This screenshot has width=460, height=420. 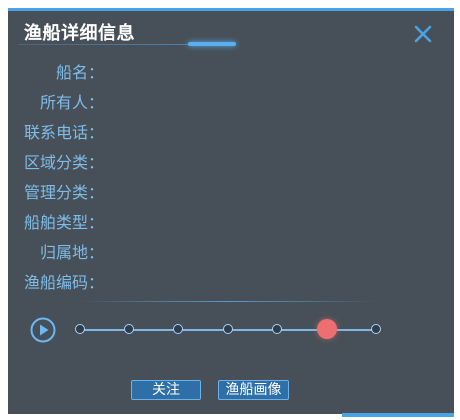 What do you see at coordinates (71, 102) in the screenshot?
I see `field-label-owner: 所有人：` at bounding box center [71, 102].